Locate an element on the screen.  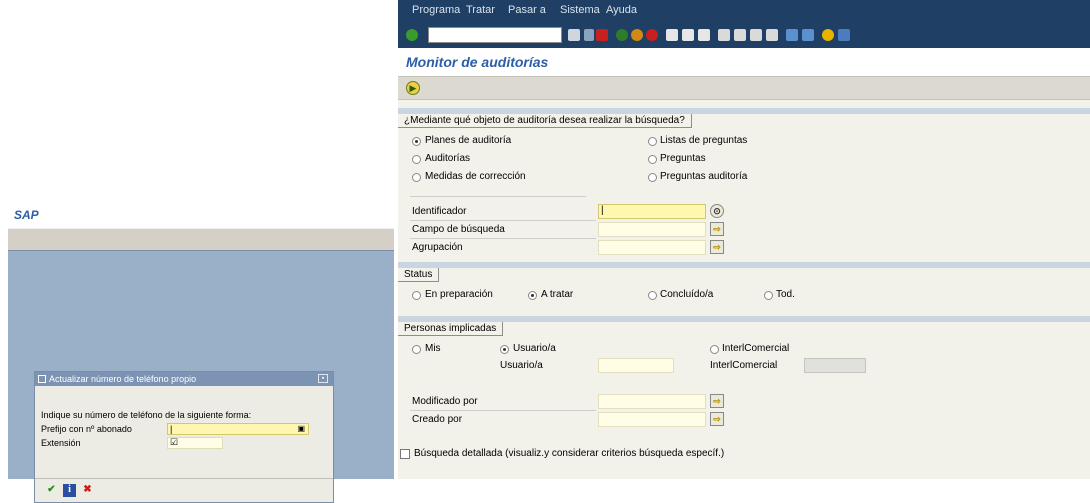
label-medidas: Medidas de corrección is located at coordinates (475, 176).